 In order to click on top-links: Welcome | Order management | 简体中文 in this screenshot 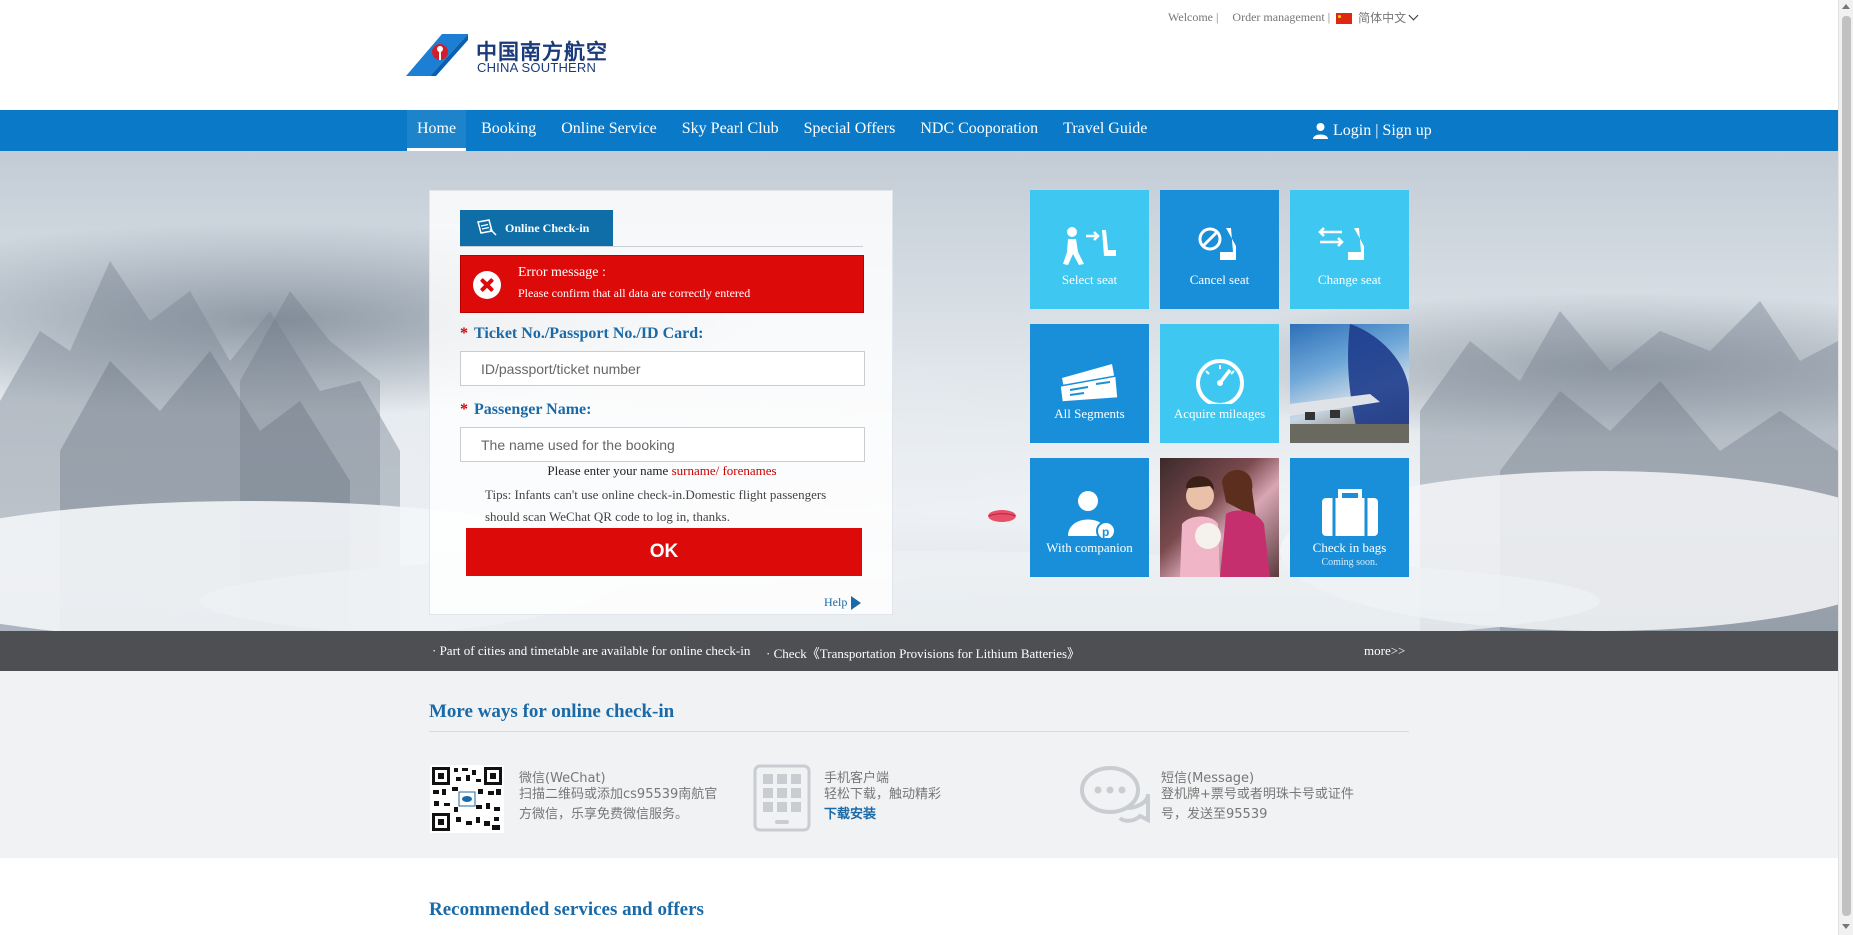, I will do `click(1293, 17)`.